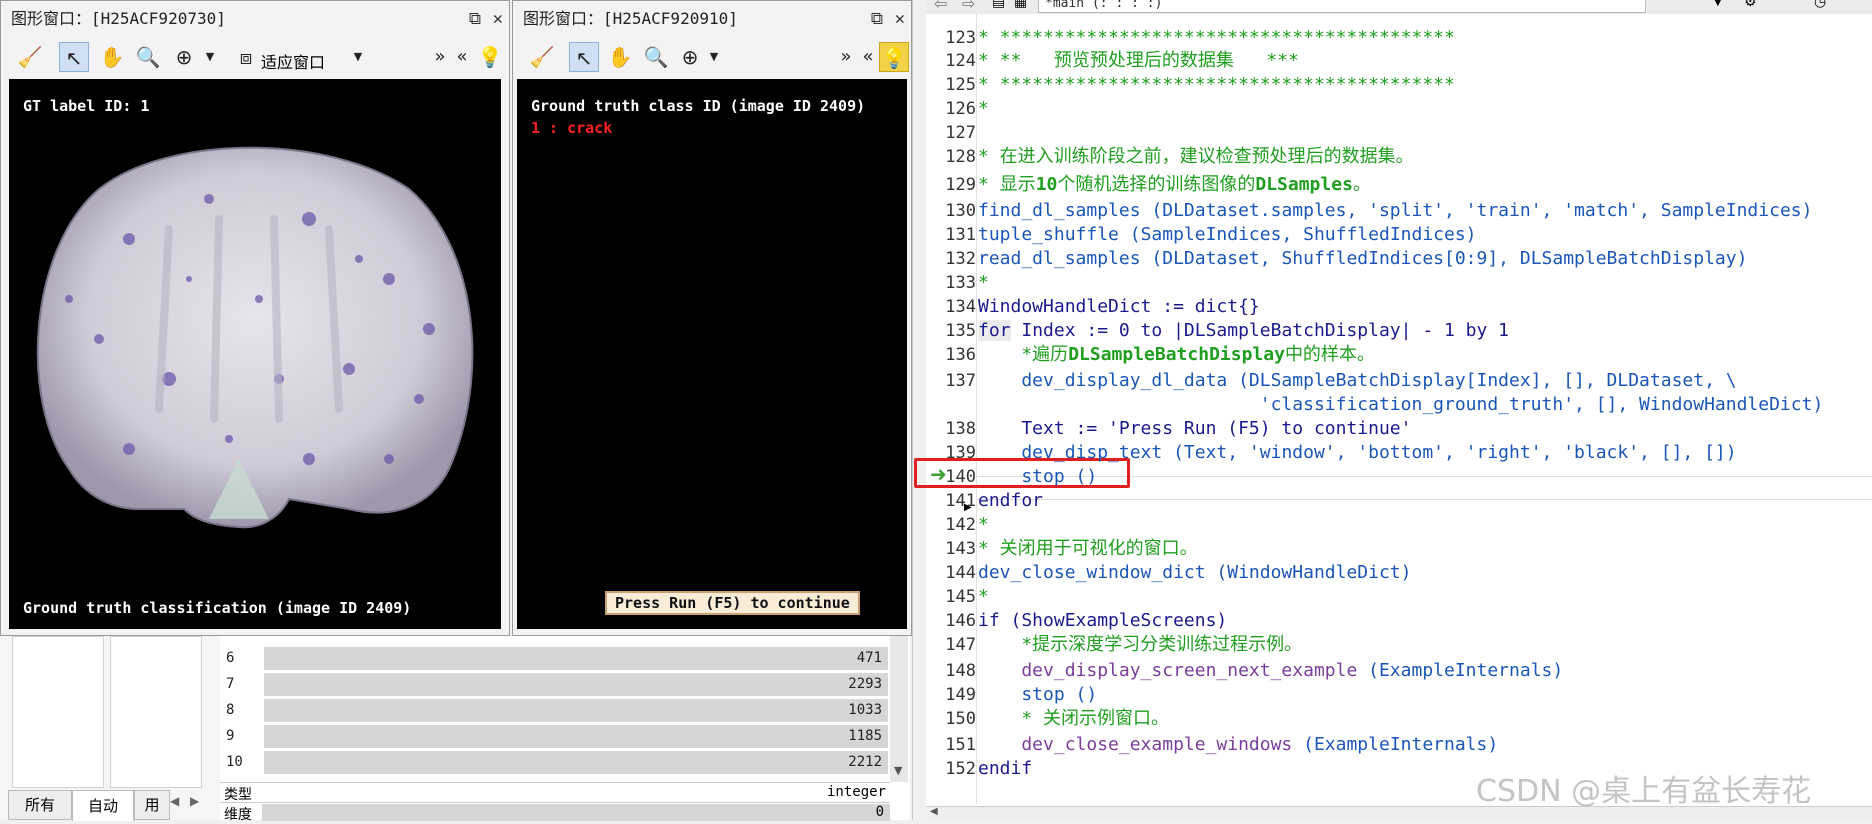  I want to click on chevrons-left-icon: «, so click(462, 57).